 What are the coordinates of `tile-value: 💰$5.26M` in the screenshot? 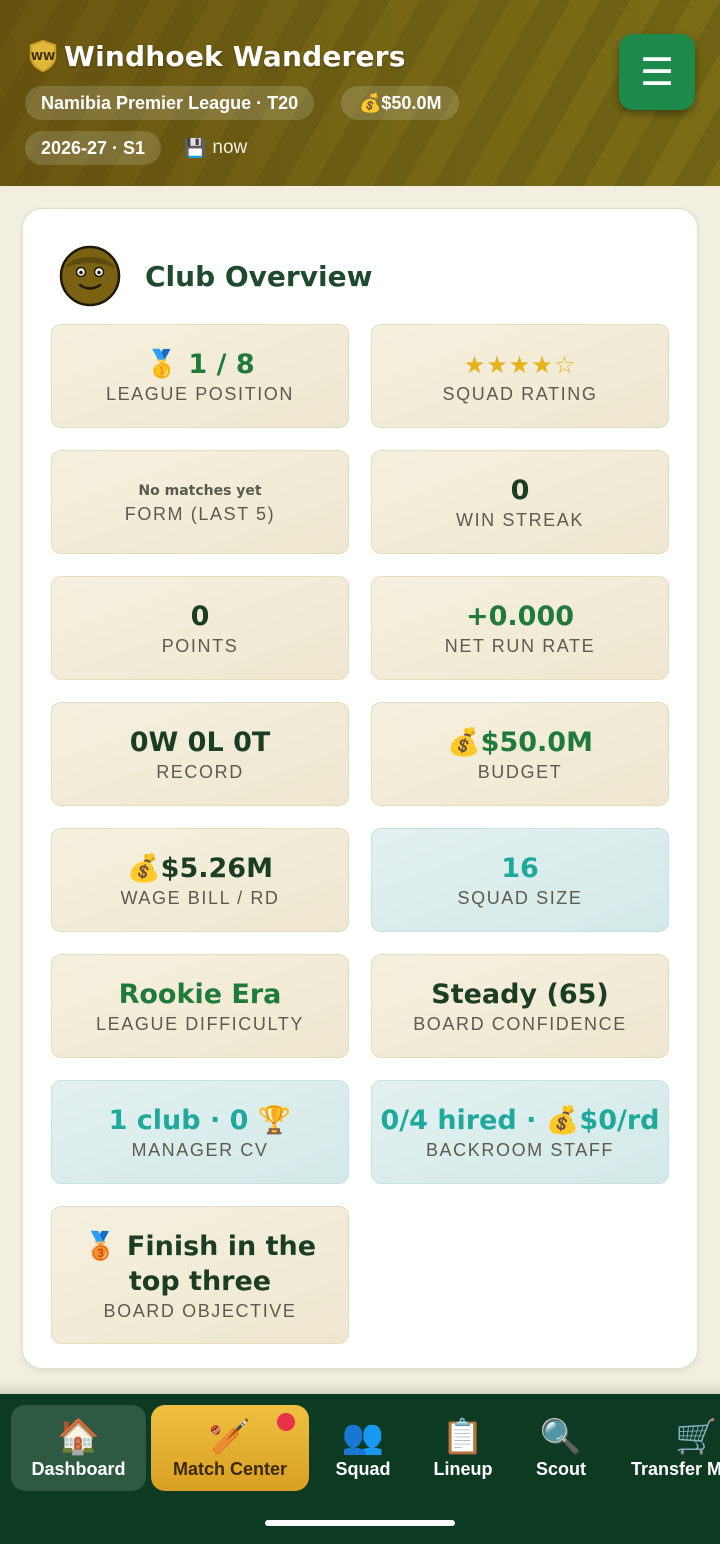 It's located at (200, 868).